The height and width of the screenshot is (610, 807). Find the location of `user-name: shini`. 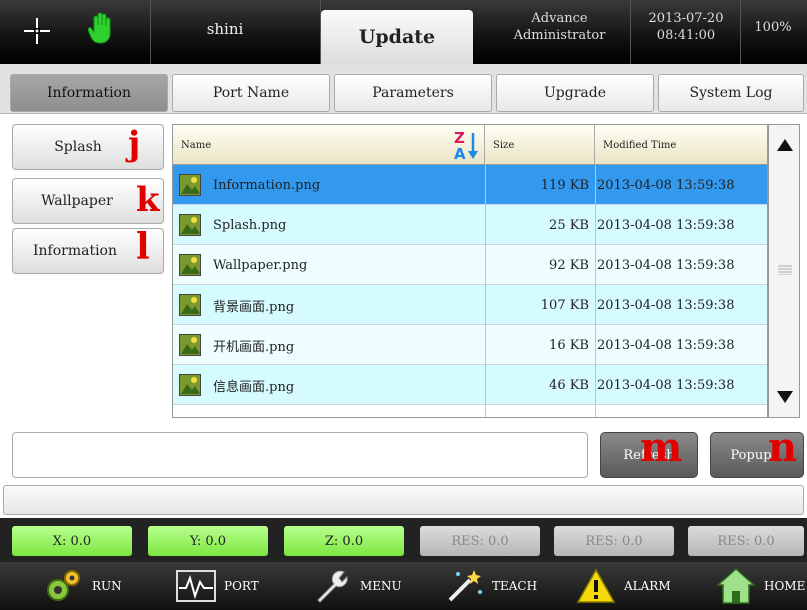

user-name: shini is located at coordinates (225, 29).